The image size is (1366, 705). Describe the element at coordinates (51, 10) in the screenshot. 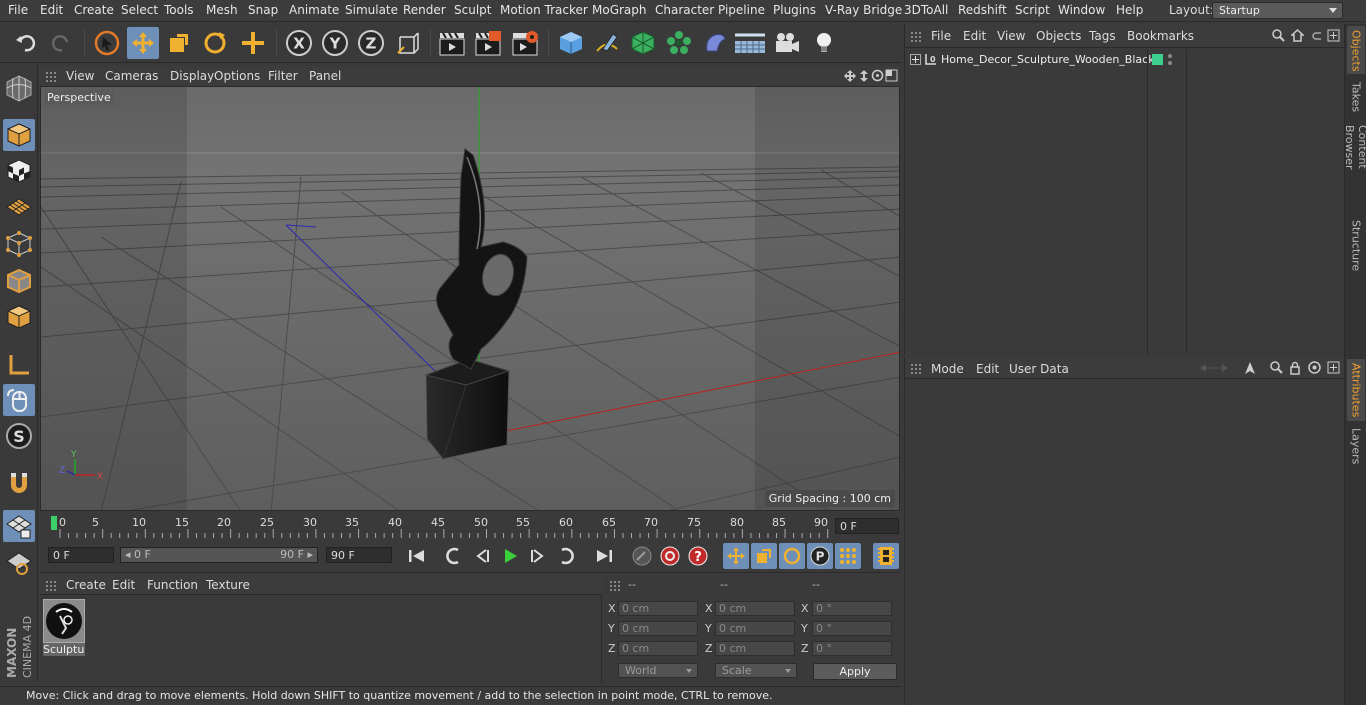

I see `menu-edit: Edit` at that location.